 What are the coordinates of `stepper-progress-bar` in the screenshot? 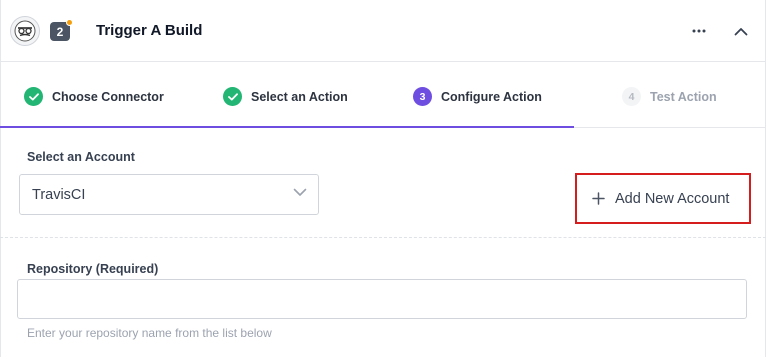 It's located at (287, 127).